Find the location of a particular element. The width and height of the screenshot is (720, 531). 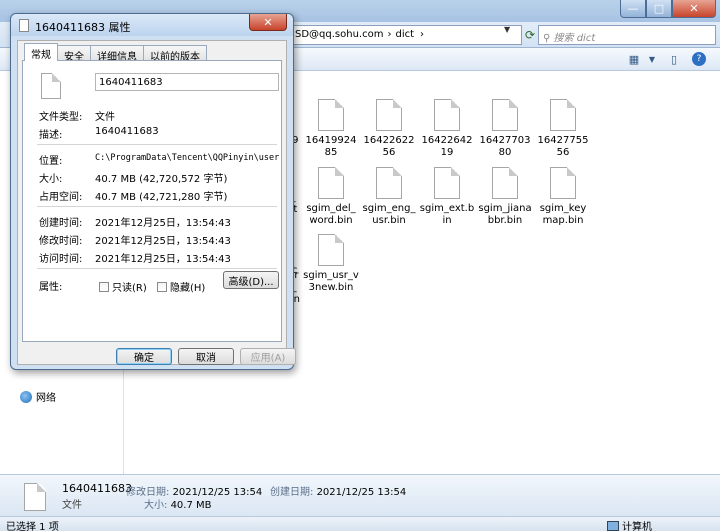

hidden-checkbox: 隐藏(H) is located at coordinates (181, 286).